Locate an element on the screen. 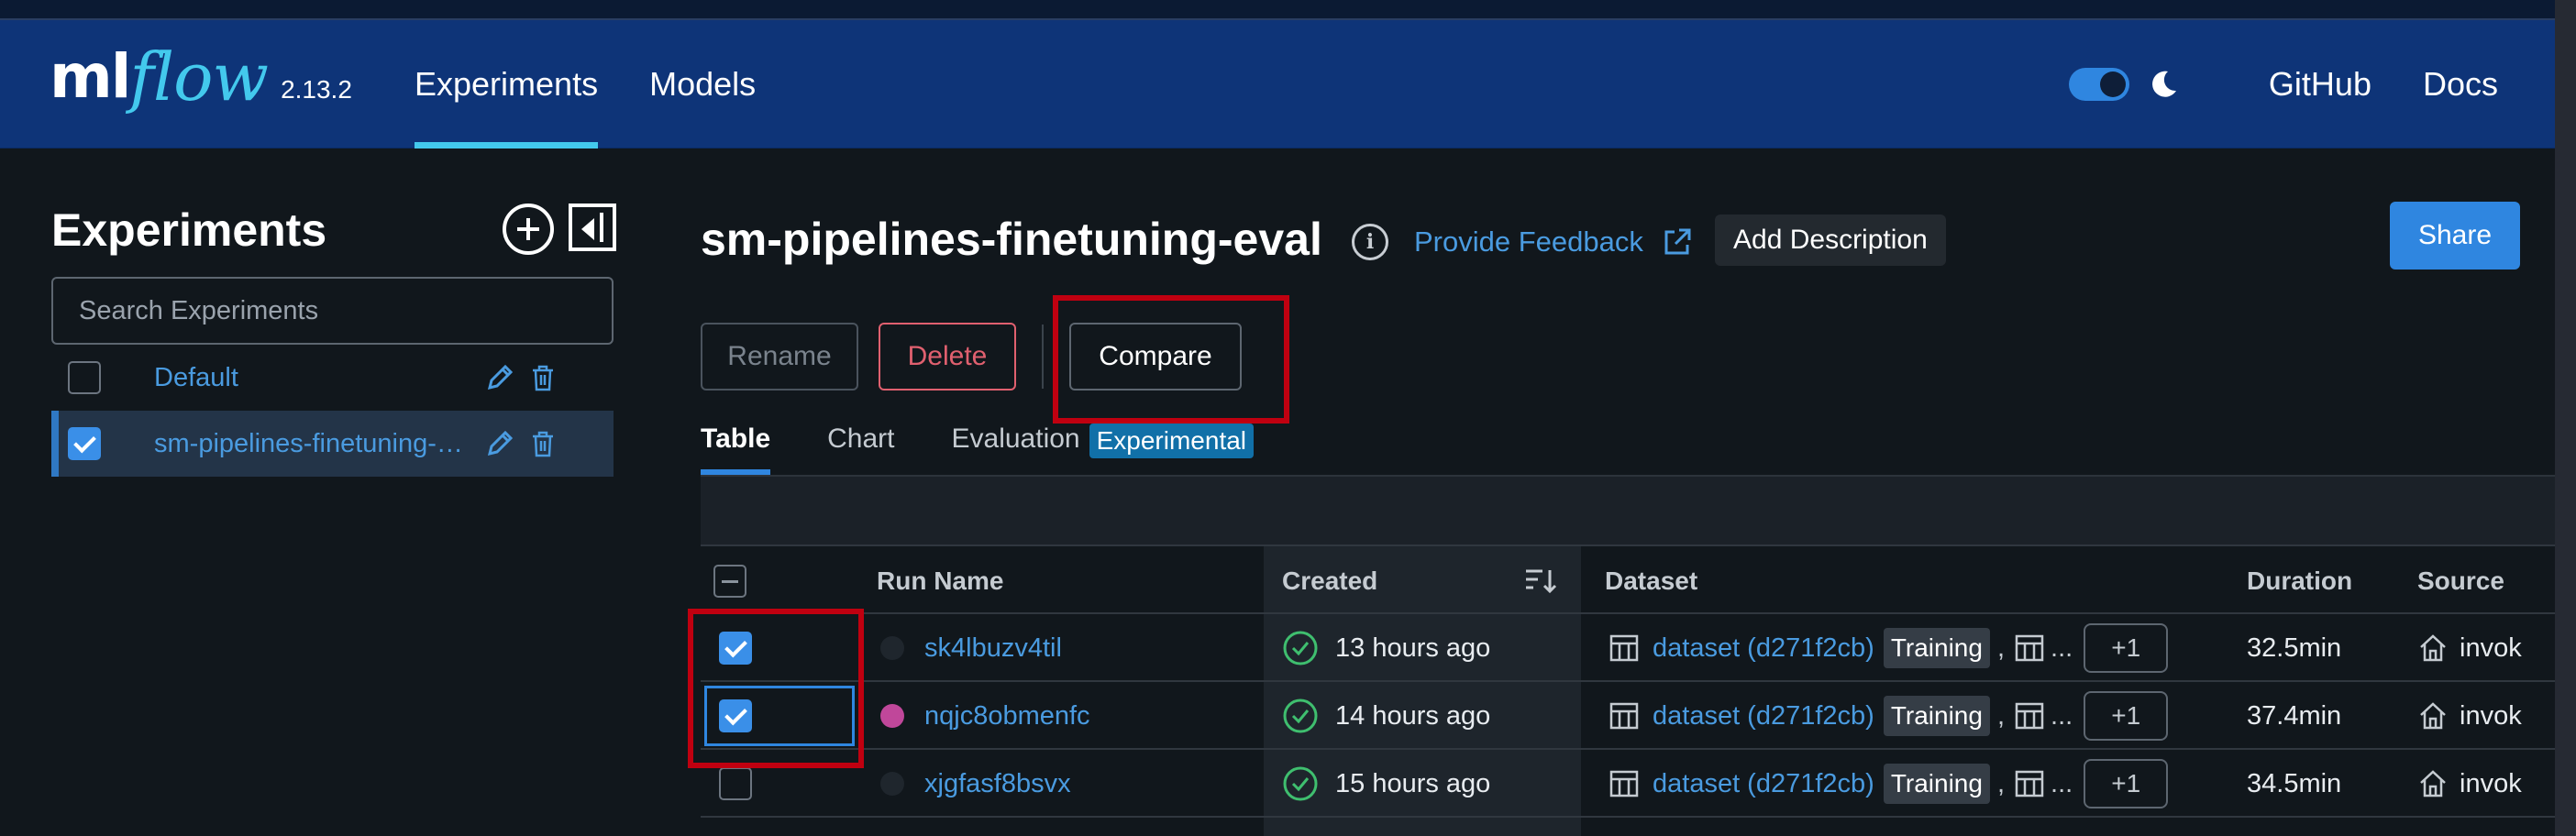 The height and width of the screenshot is (836, 2576). experiment-name: Default is located at coordinates (310, 378).